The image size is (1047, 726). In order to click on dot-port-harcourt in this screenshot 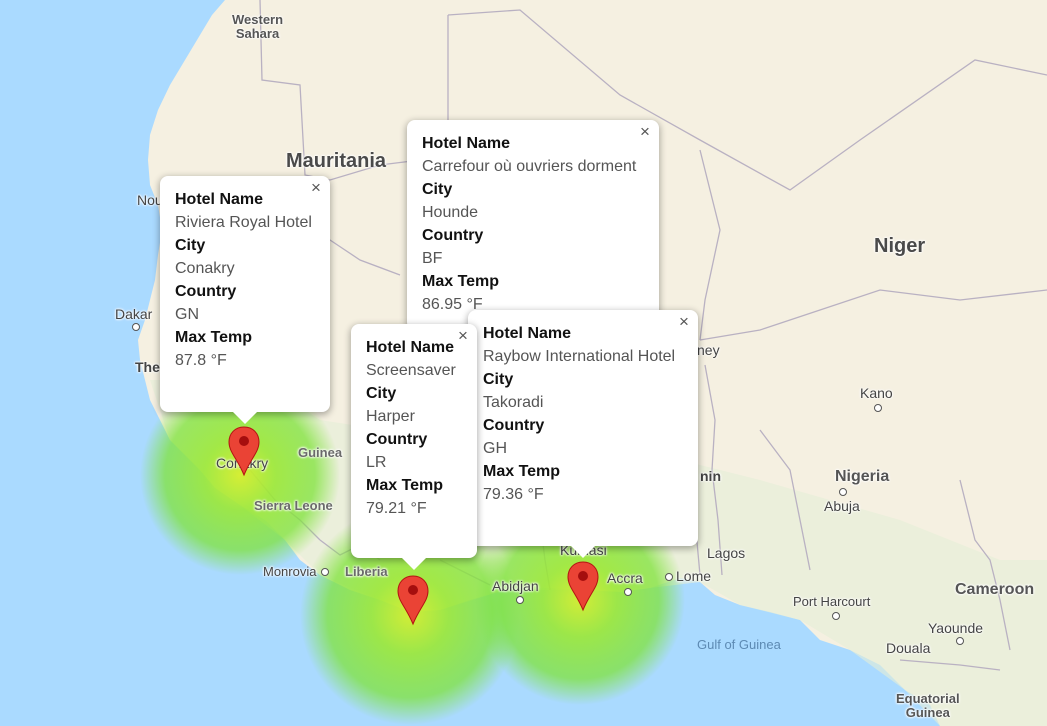, I will do `click(836, 616)`.